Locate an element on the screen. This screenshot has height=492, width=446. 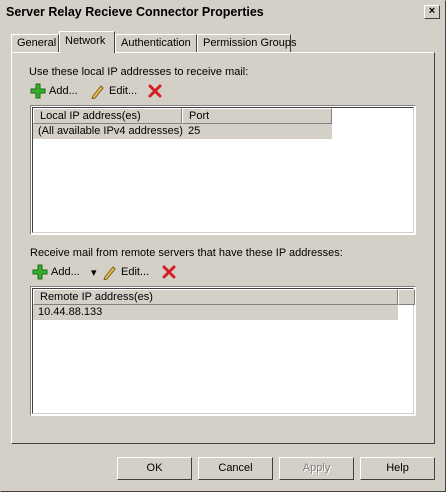
close-icon: × is located at coordinates (432, 11).